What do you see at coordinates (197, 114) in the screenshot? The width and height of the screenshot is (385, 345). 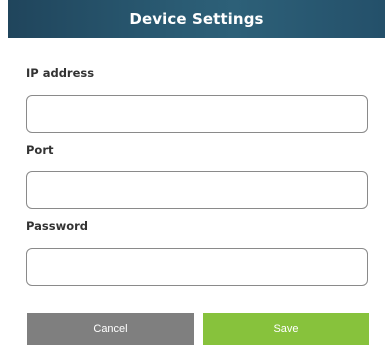 I see `ip-address-input` at bounding box center [197, 114].